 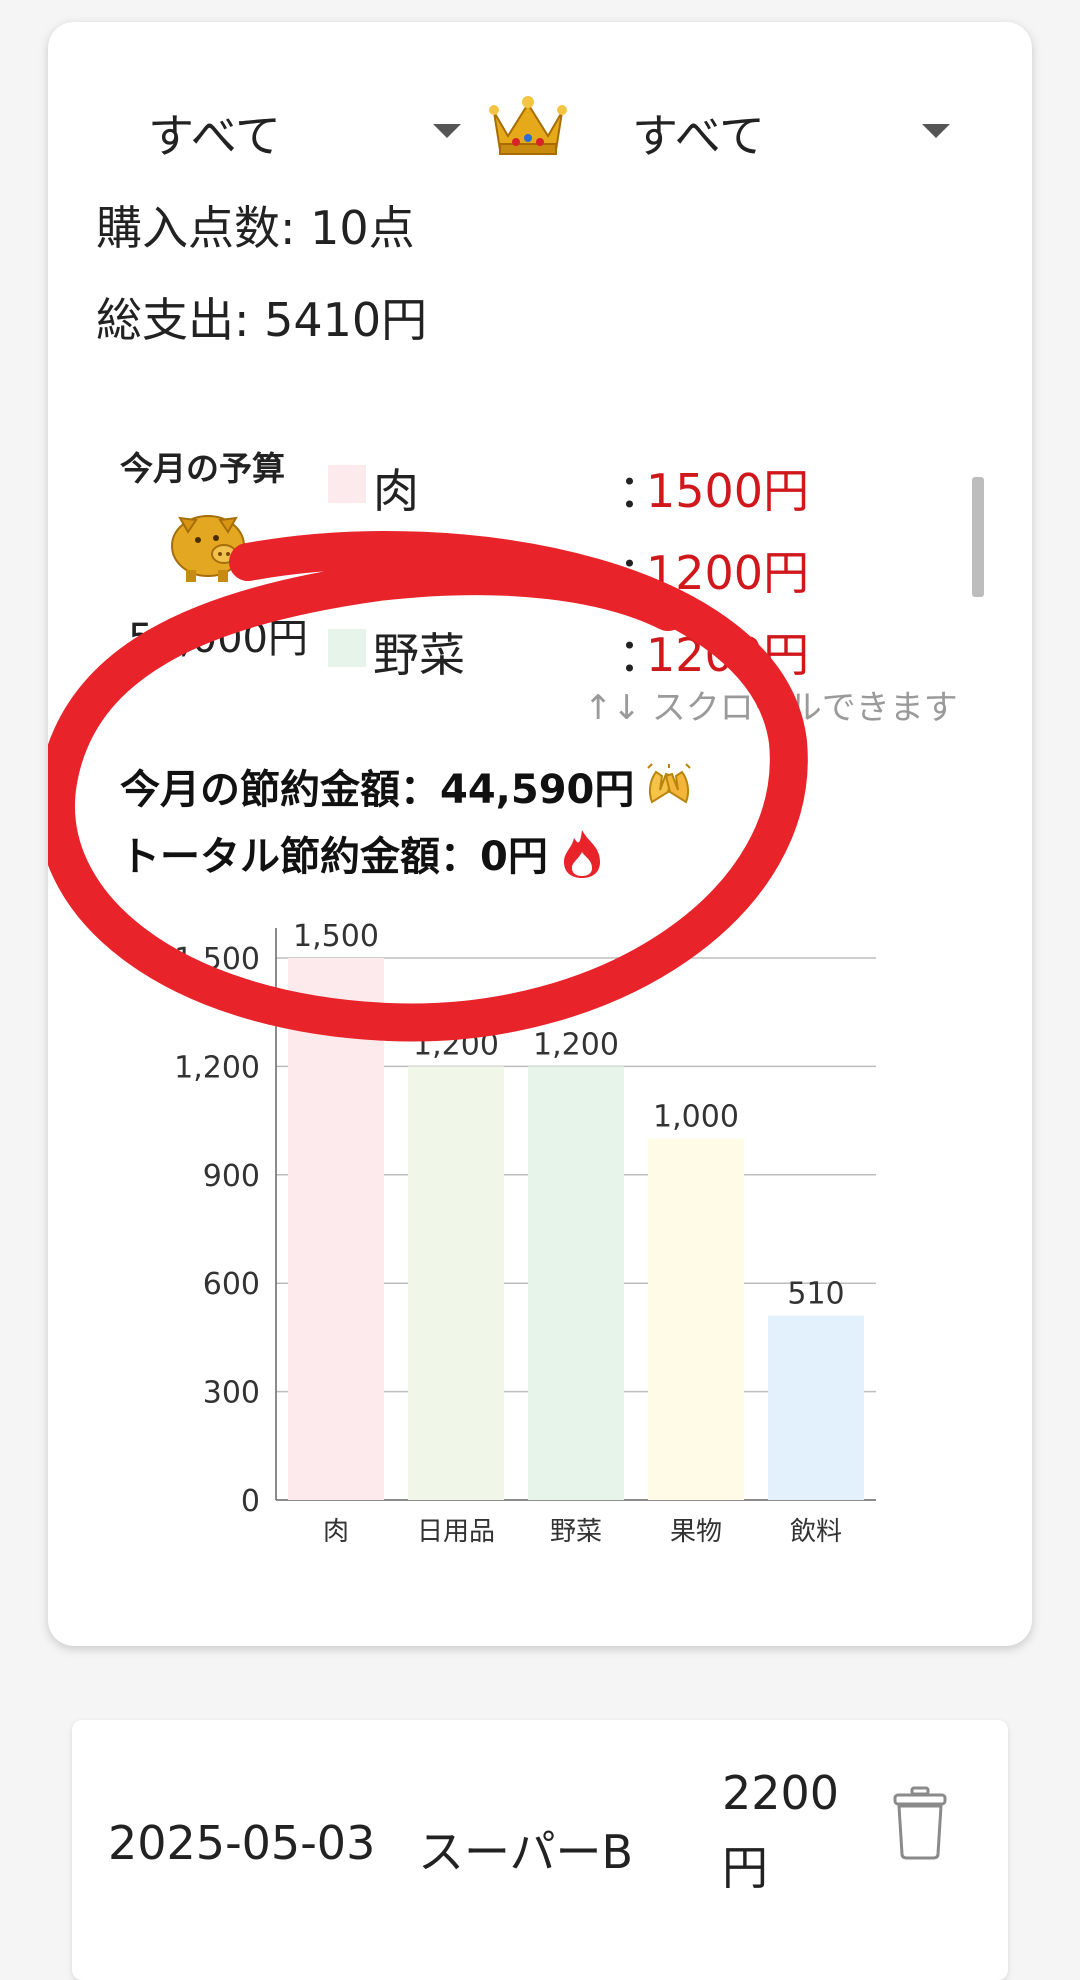 I want to click on chart-x-tick-label: 日用品, so click(x=456, y=1532).